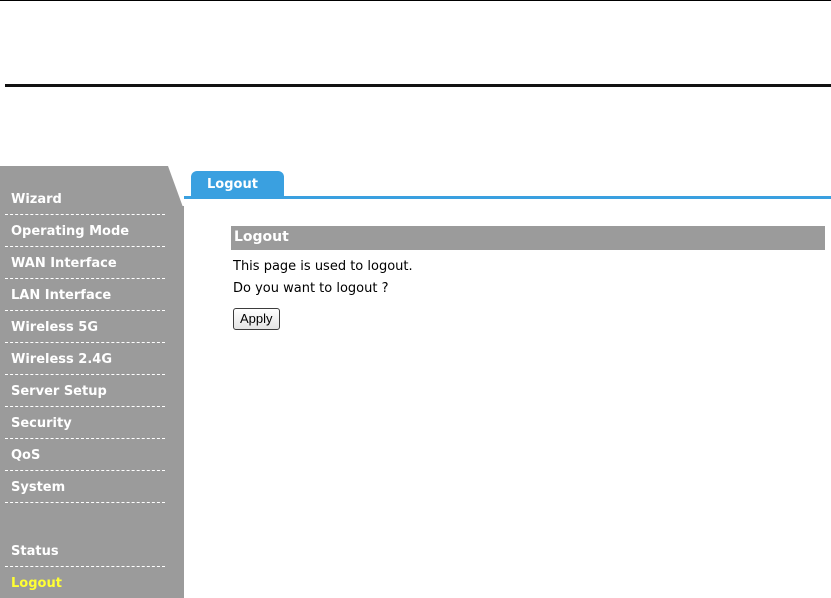  What do you see at coordinates (323, 266) in the screenshot?
I see `page-description: This page is used to logout.` at bounding box center [323, 266].